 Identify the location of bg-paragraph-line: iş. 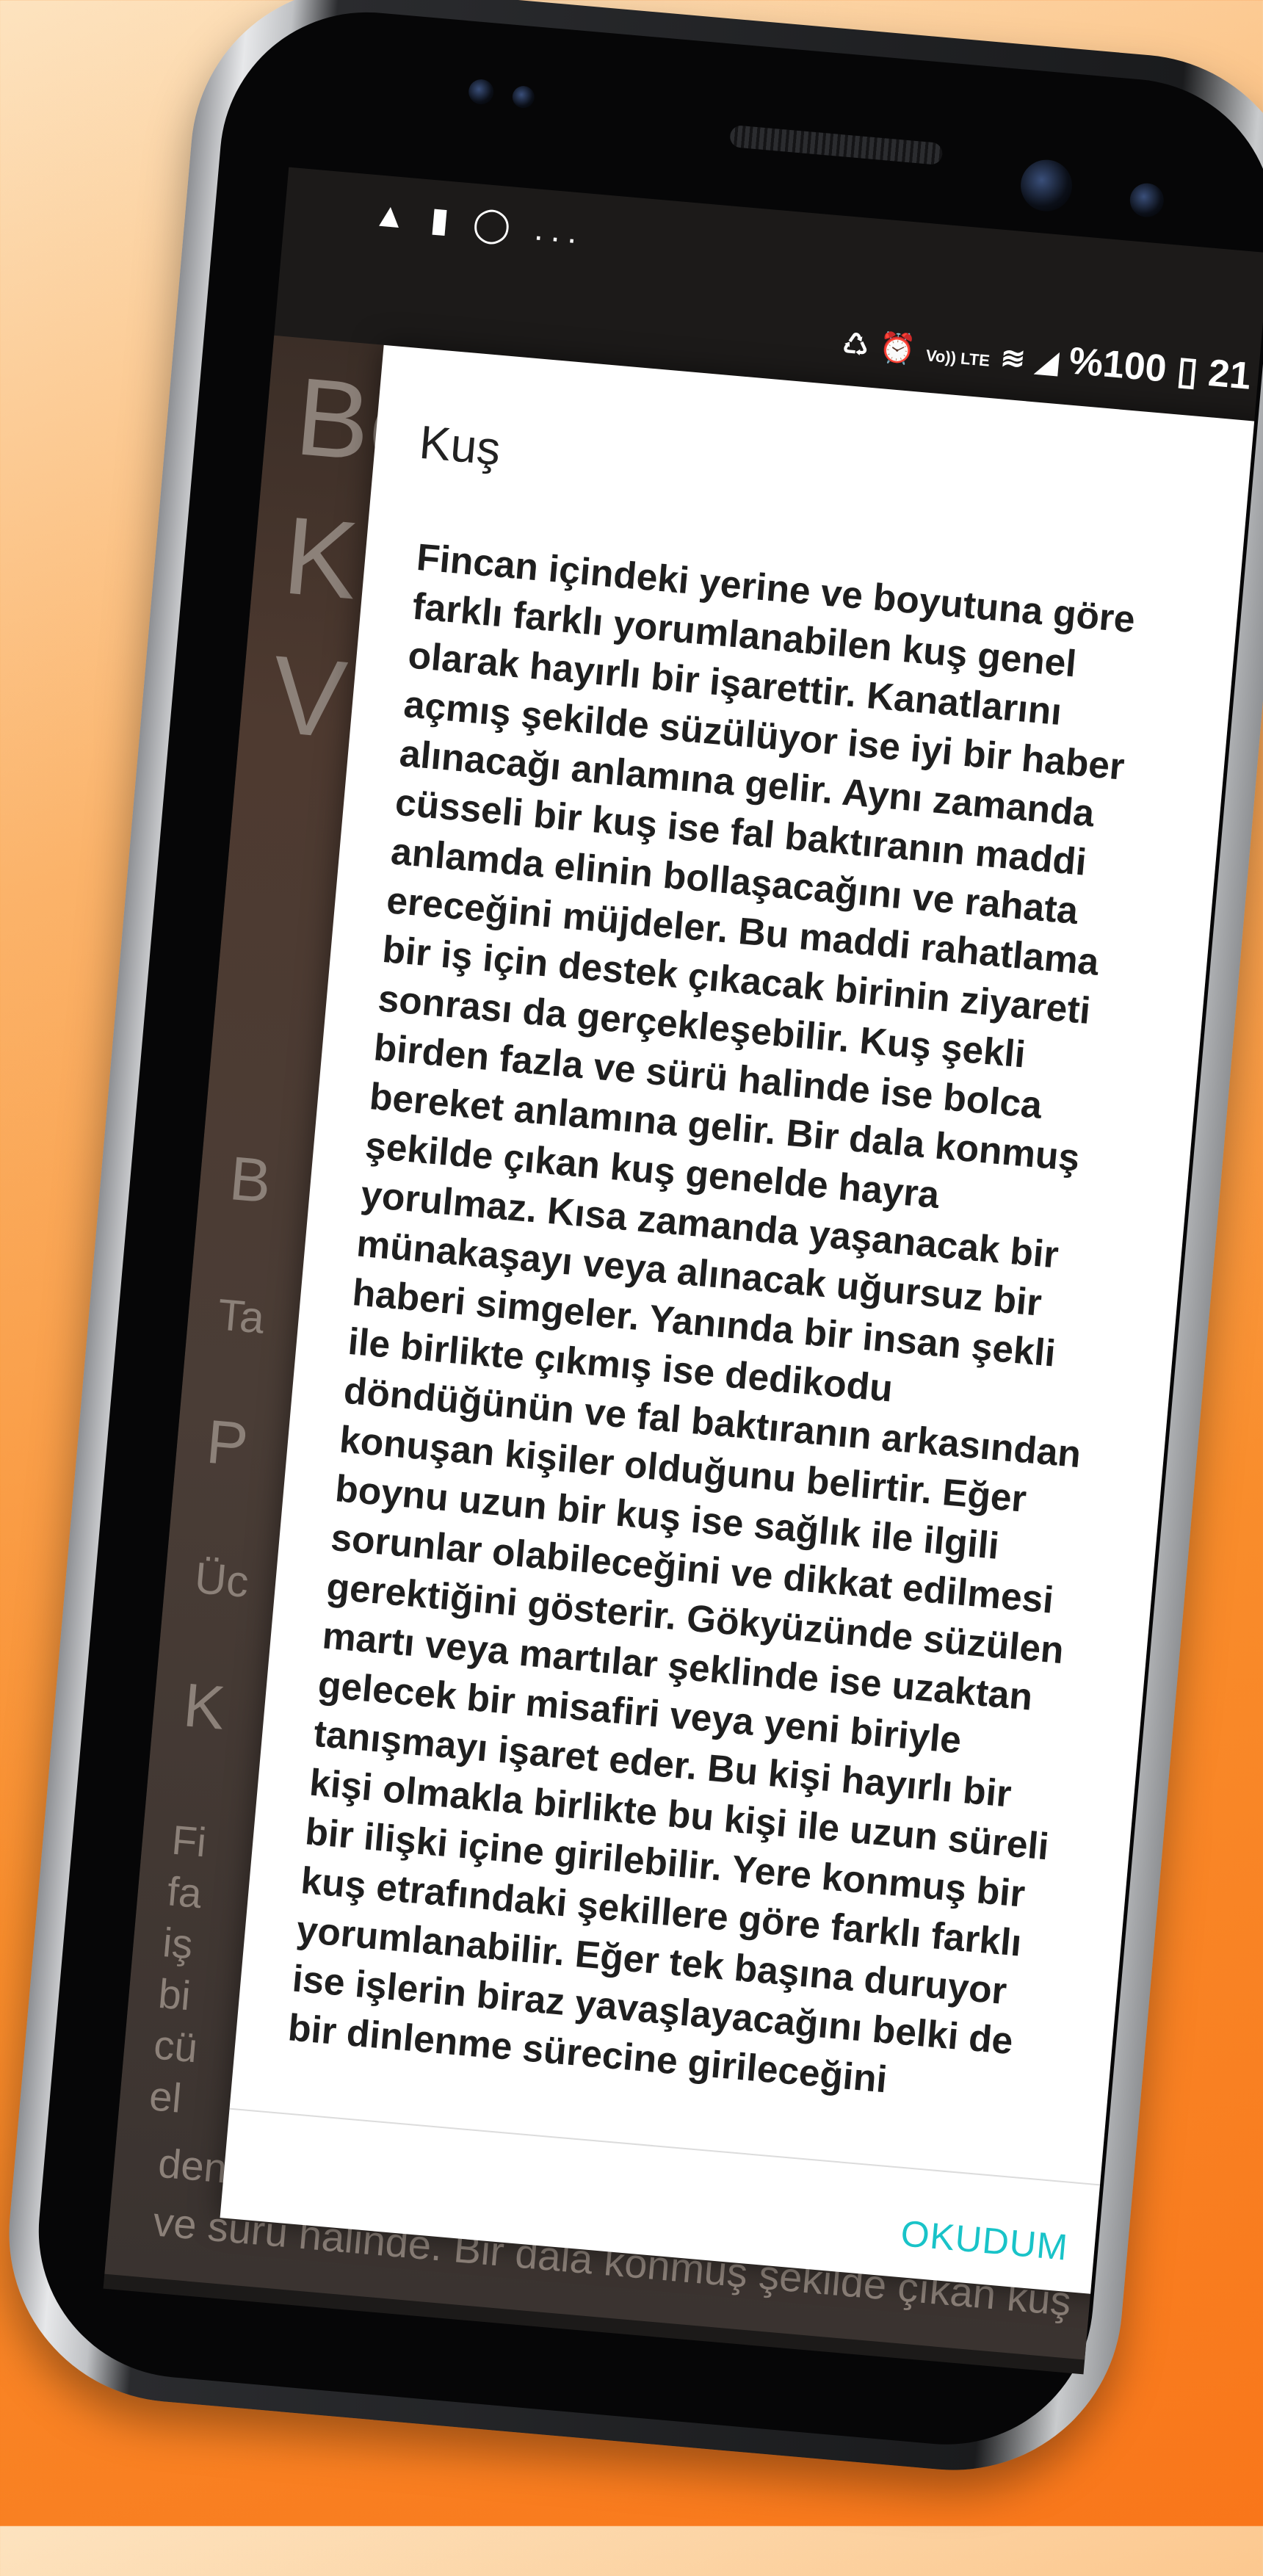
(178, 1943).